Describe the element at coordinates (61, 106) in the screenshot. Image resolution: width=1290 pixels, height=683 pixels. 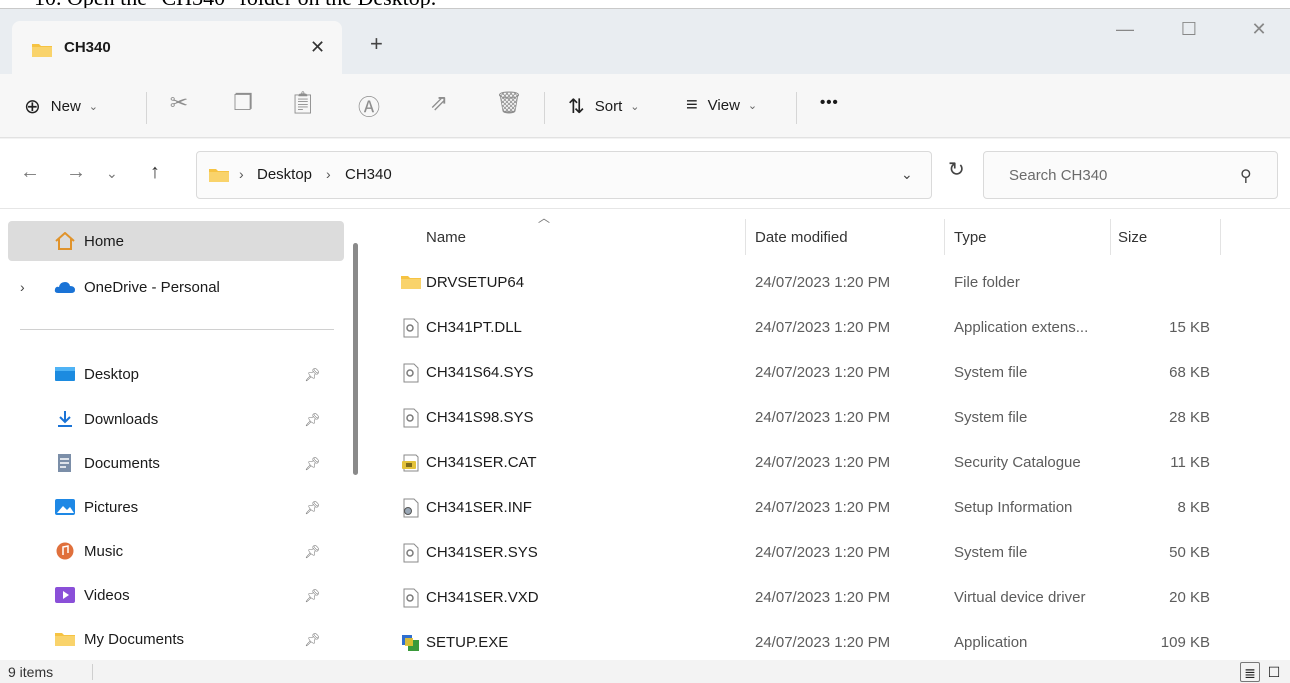
I see `new-button: ⊕ New ⌄` at that location.